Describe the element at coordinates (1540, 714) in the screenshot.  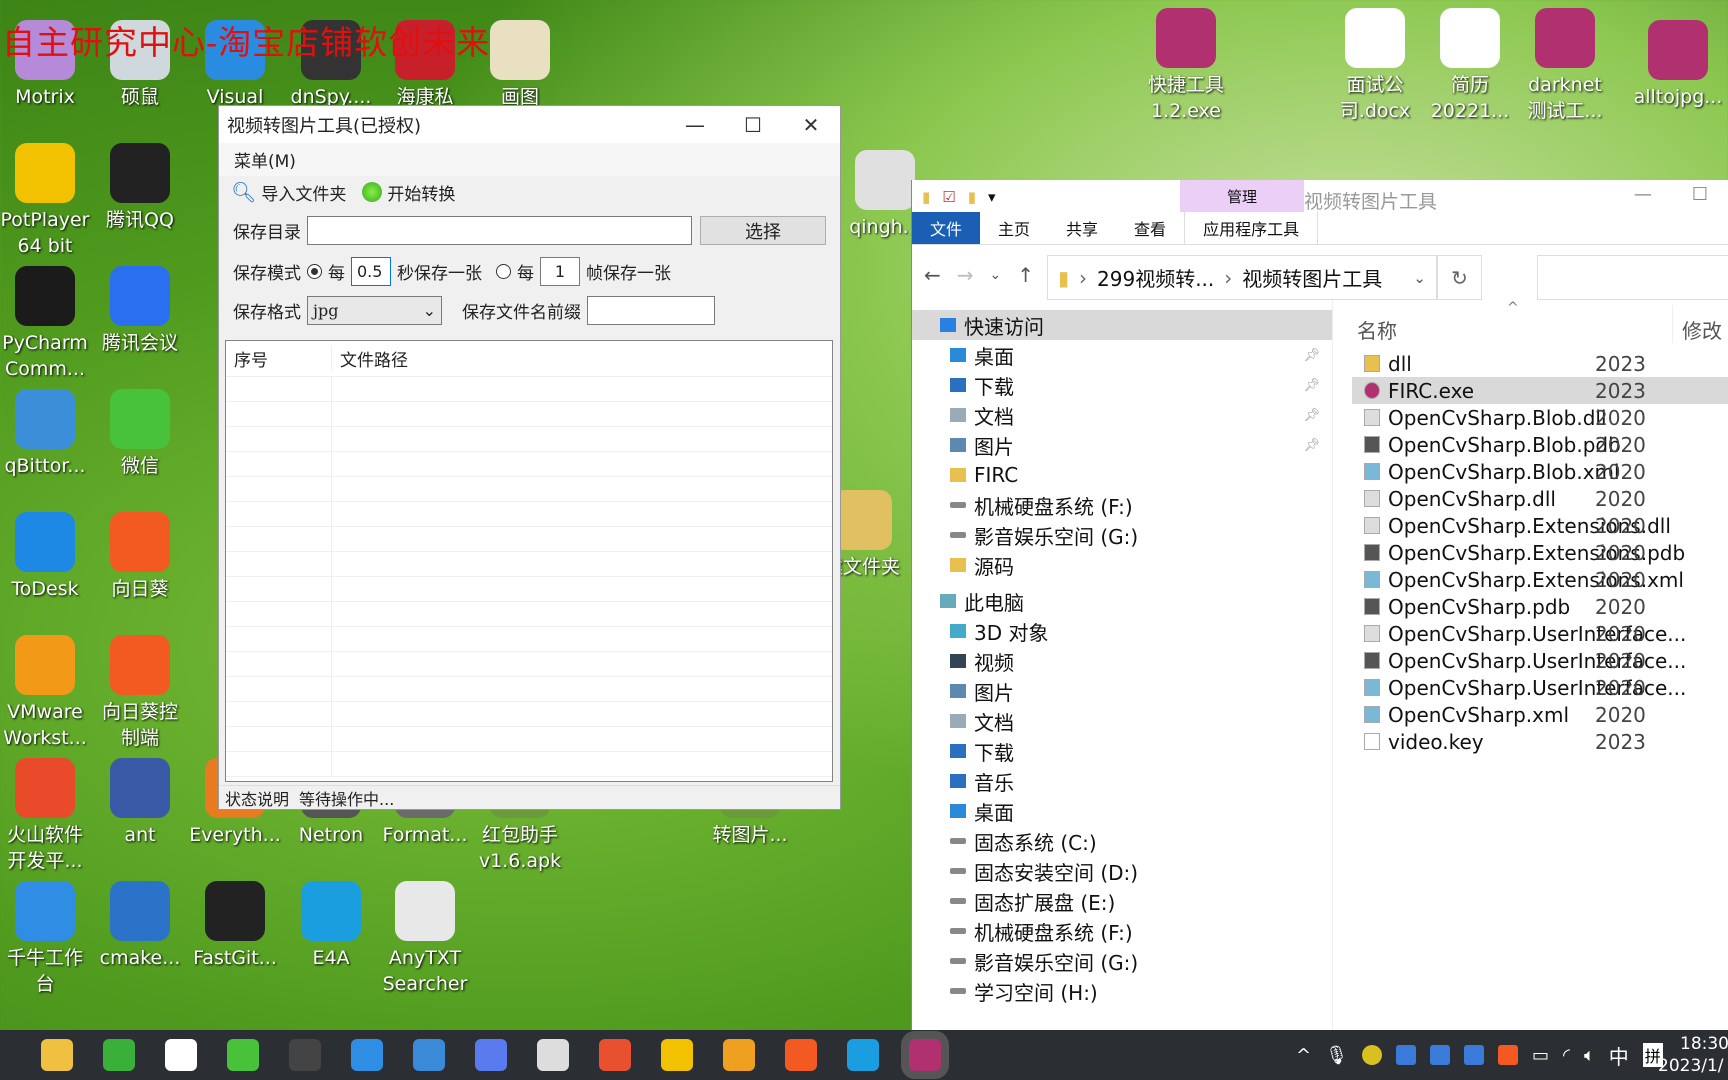
I see `file-item: OpenCvSharp.xml 2020` at that location.